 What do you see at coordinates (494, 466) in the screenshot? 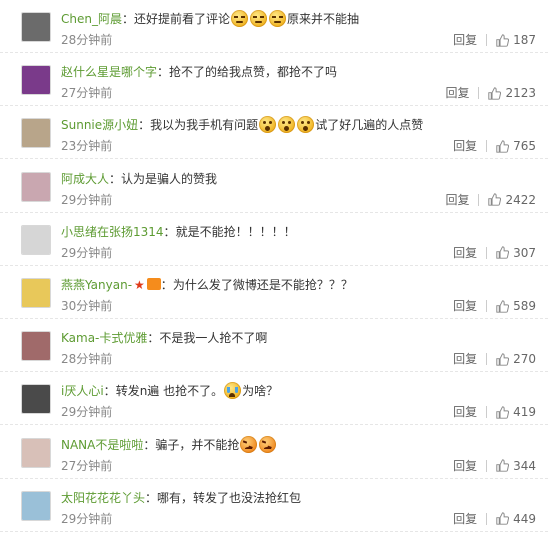
I see `comment-actions: 回复 344` at bounding box center [494, 466].